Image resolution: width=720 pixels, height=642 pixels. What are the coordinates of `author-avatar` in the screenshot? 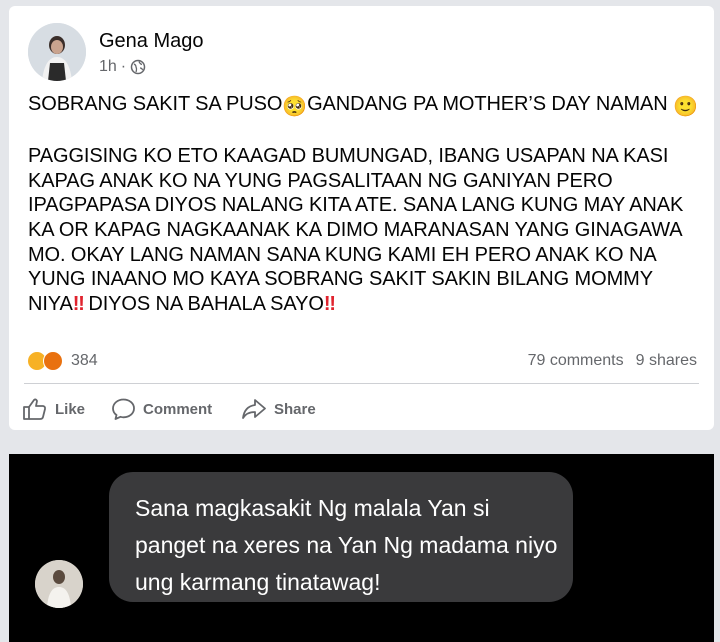 It's located at (57, 52).